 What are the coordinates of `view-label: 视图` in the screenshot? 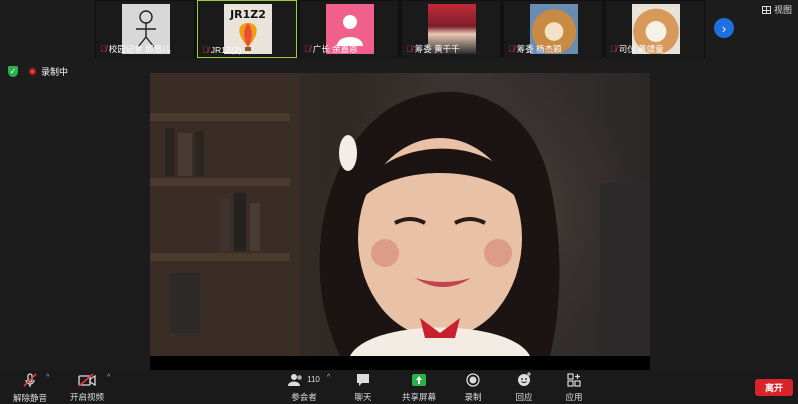 It's located at (782, 10).